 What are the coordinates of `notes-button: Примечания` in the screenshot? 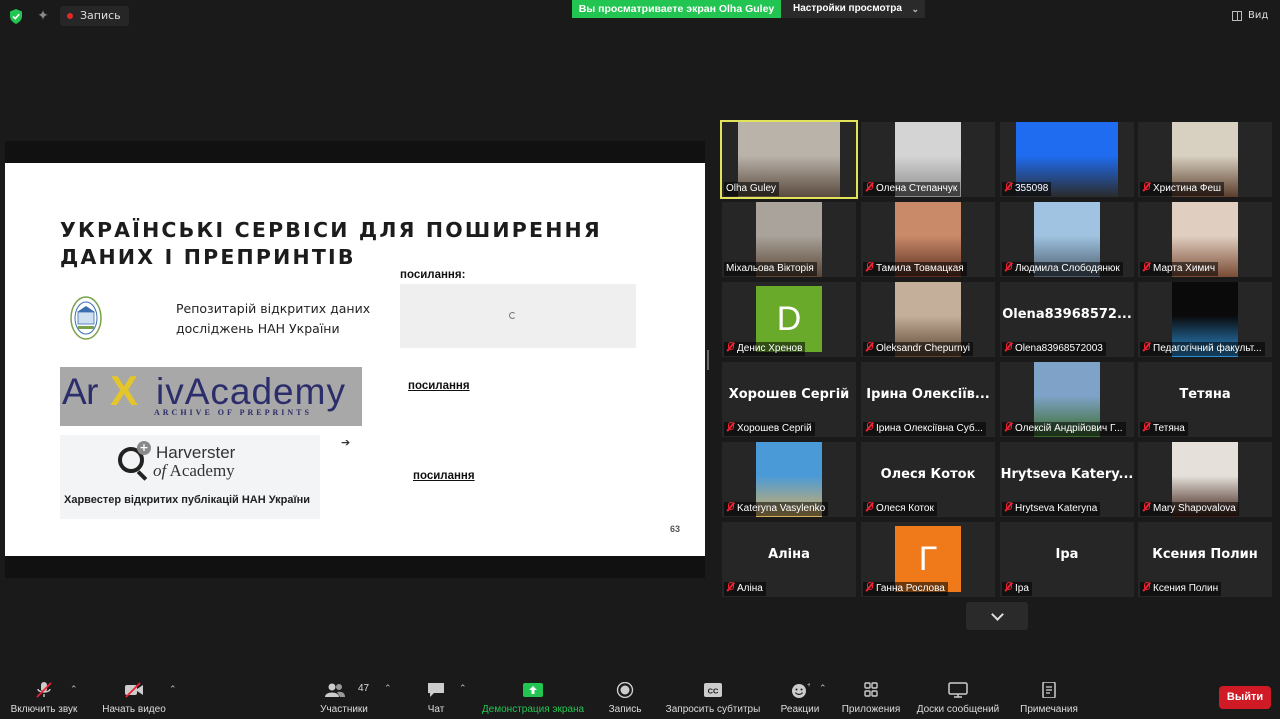 It's located at (1049, 696).